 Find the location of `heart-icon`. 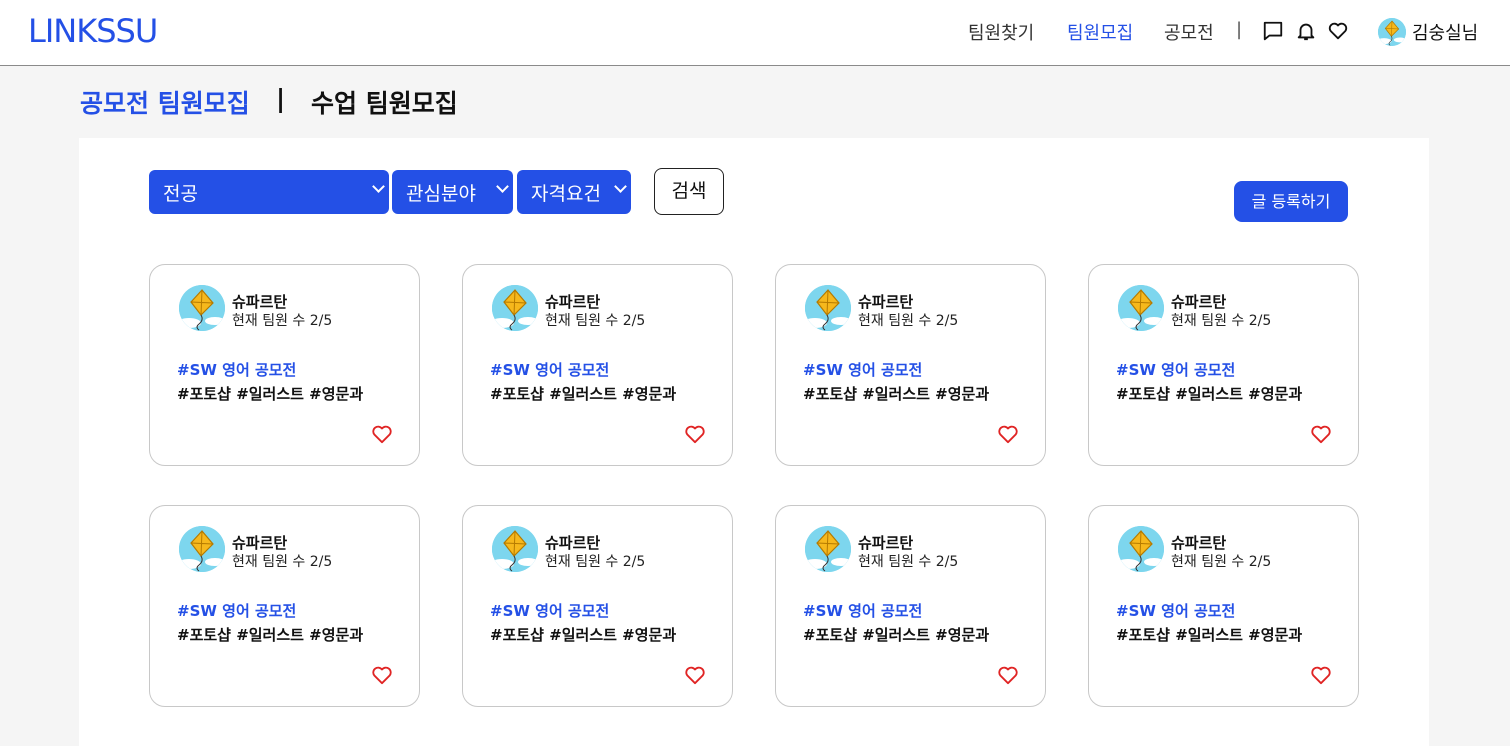

heart-icon is located at coordinates (1338, 31).